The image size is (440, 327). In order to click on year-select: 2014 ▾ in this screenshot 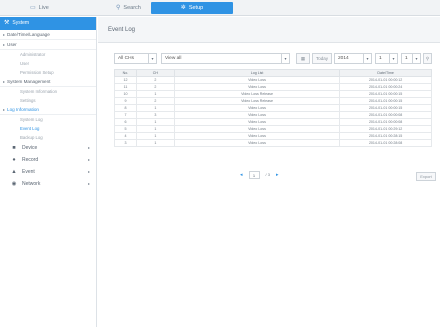, I will do `click(353, 58)`.